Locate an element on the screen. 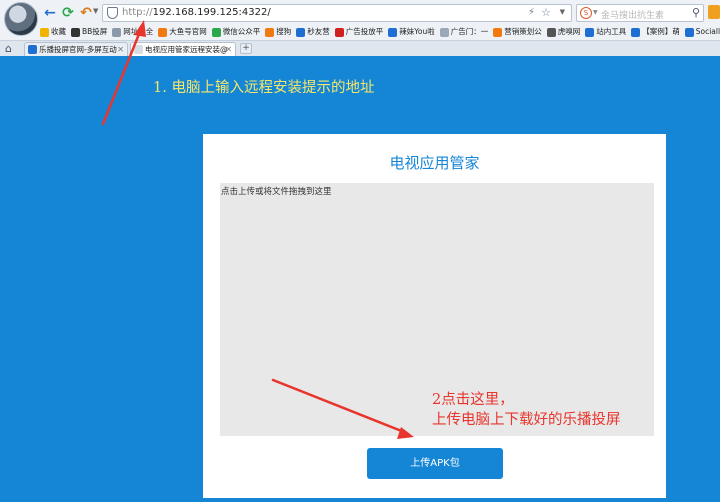  search-box: S ▼ 金马搜出抗生素 ⚲ is located at coordinates (640, 13).